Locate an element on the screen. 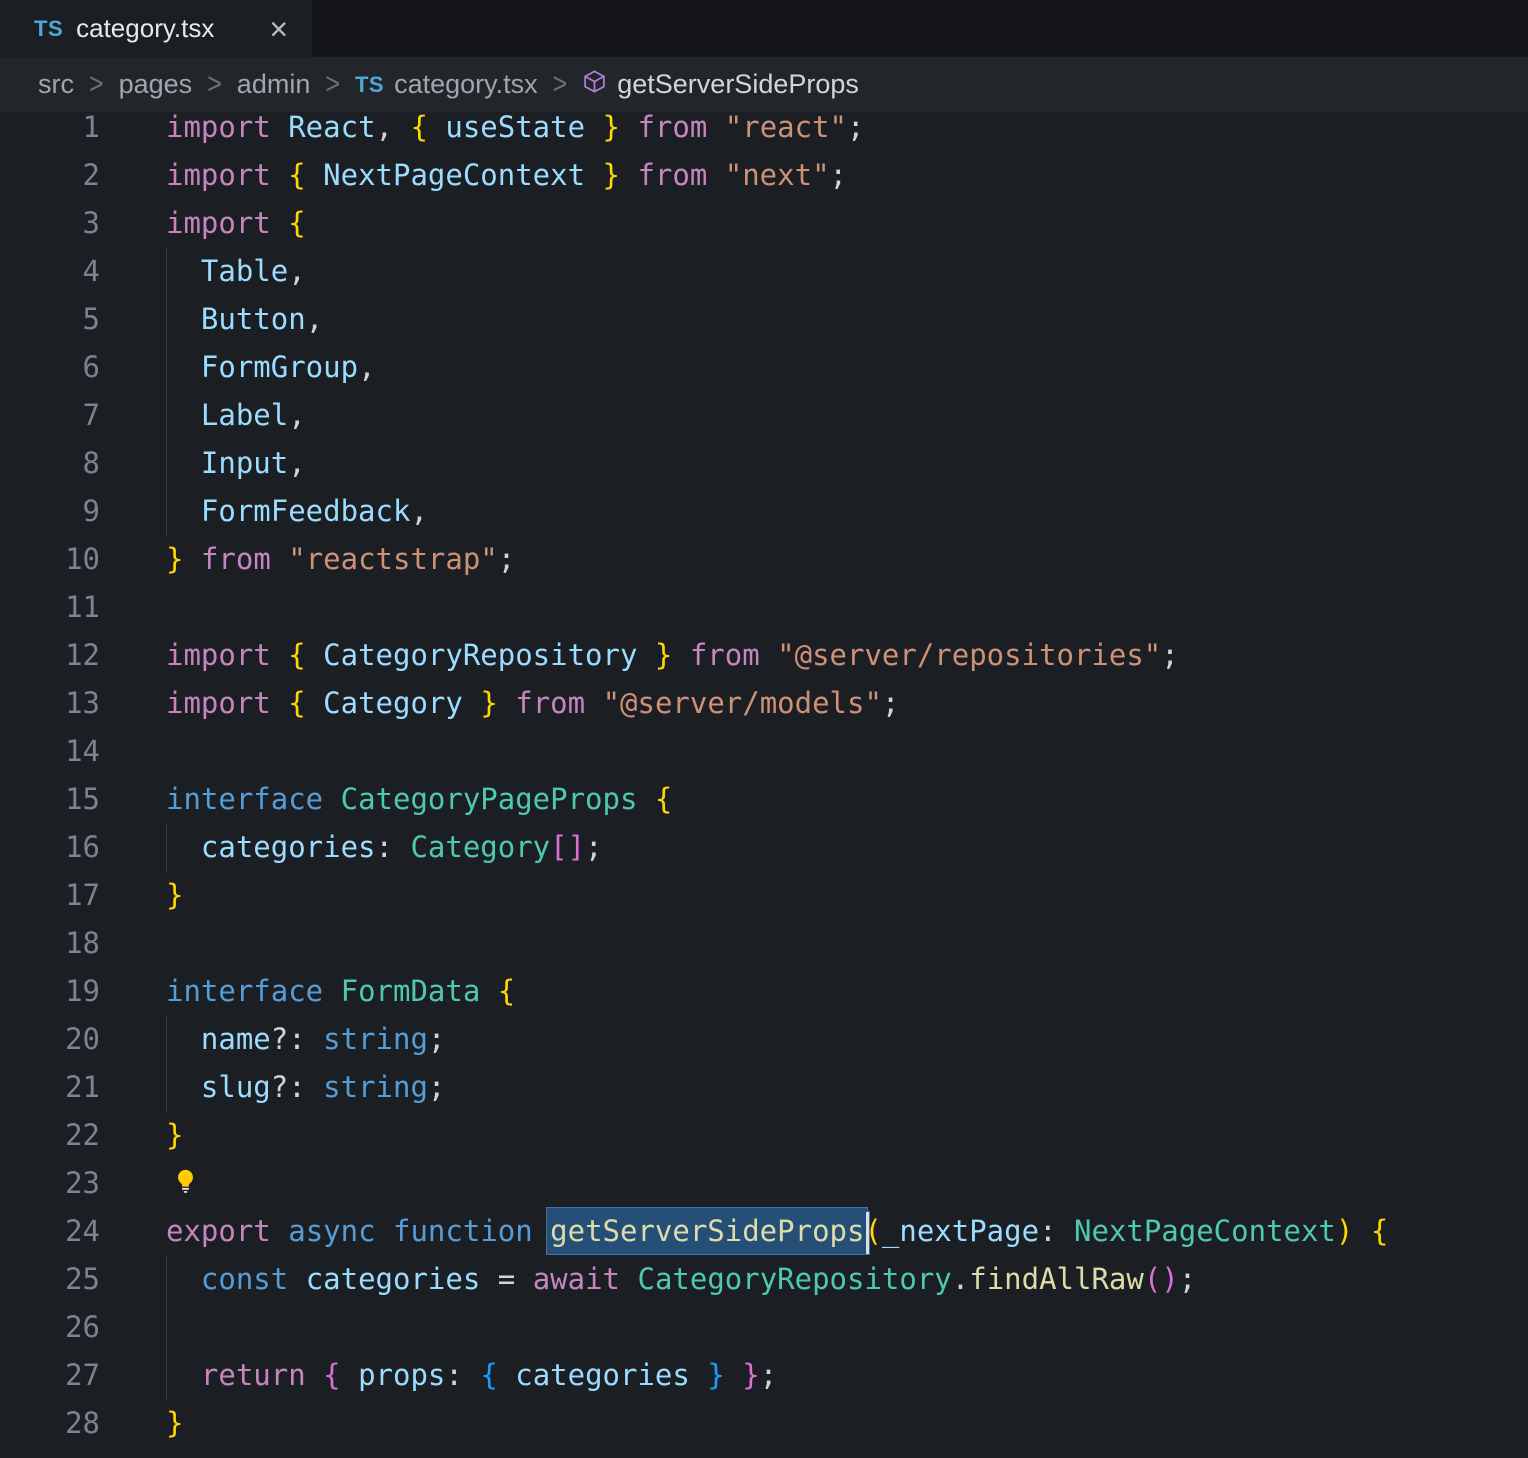  code-line: 10} from "reactstrap"; is located at coordinates (764, 559).